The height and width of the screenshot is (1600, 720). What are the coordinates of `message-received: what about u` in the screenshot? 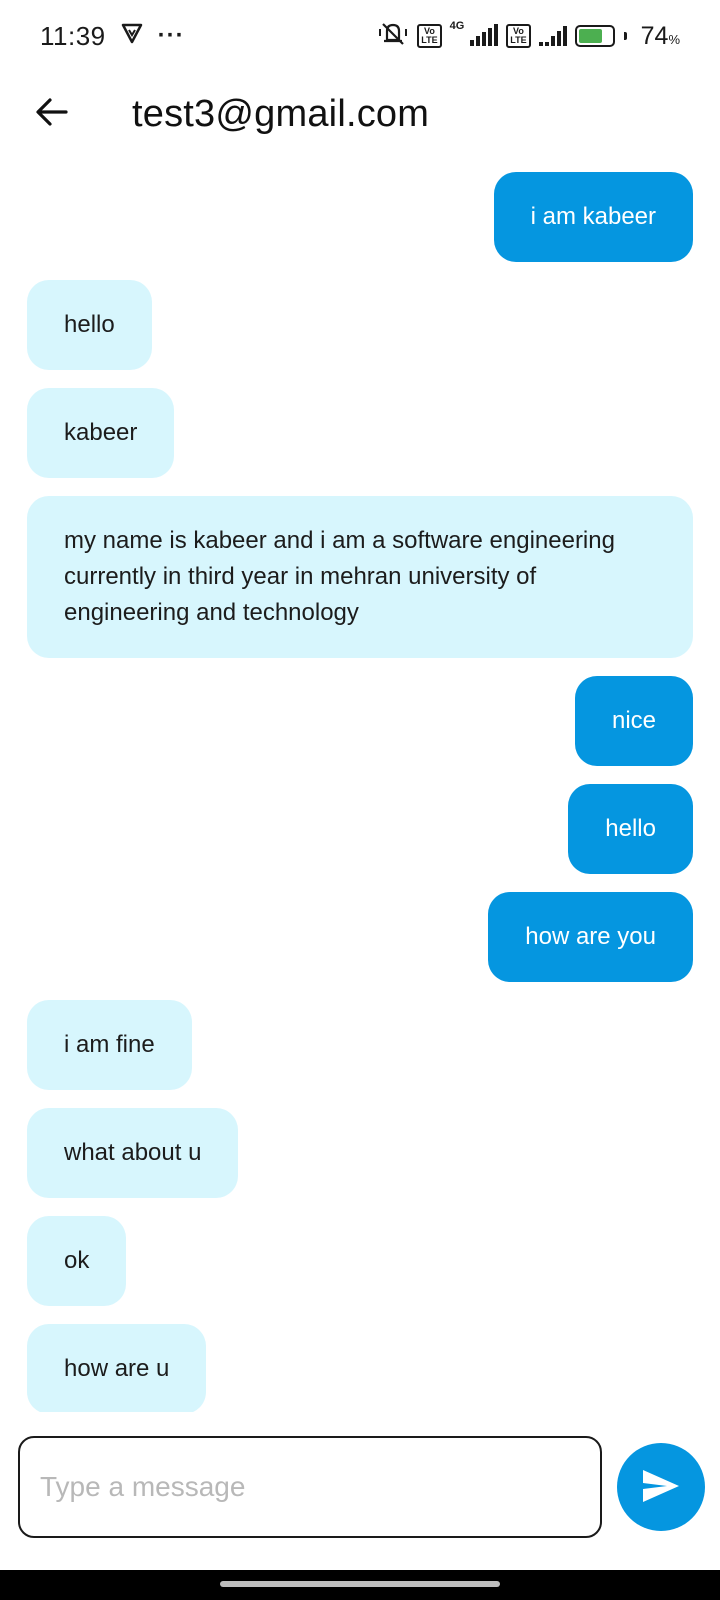 It's located at (133, 1153).